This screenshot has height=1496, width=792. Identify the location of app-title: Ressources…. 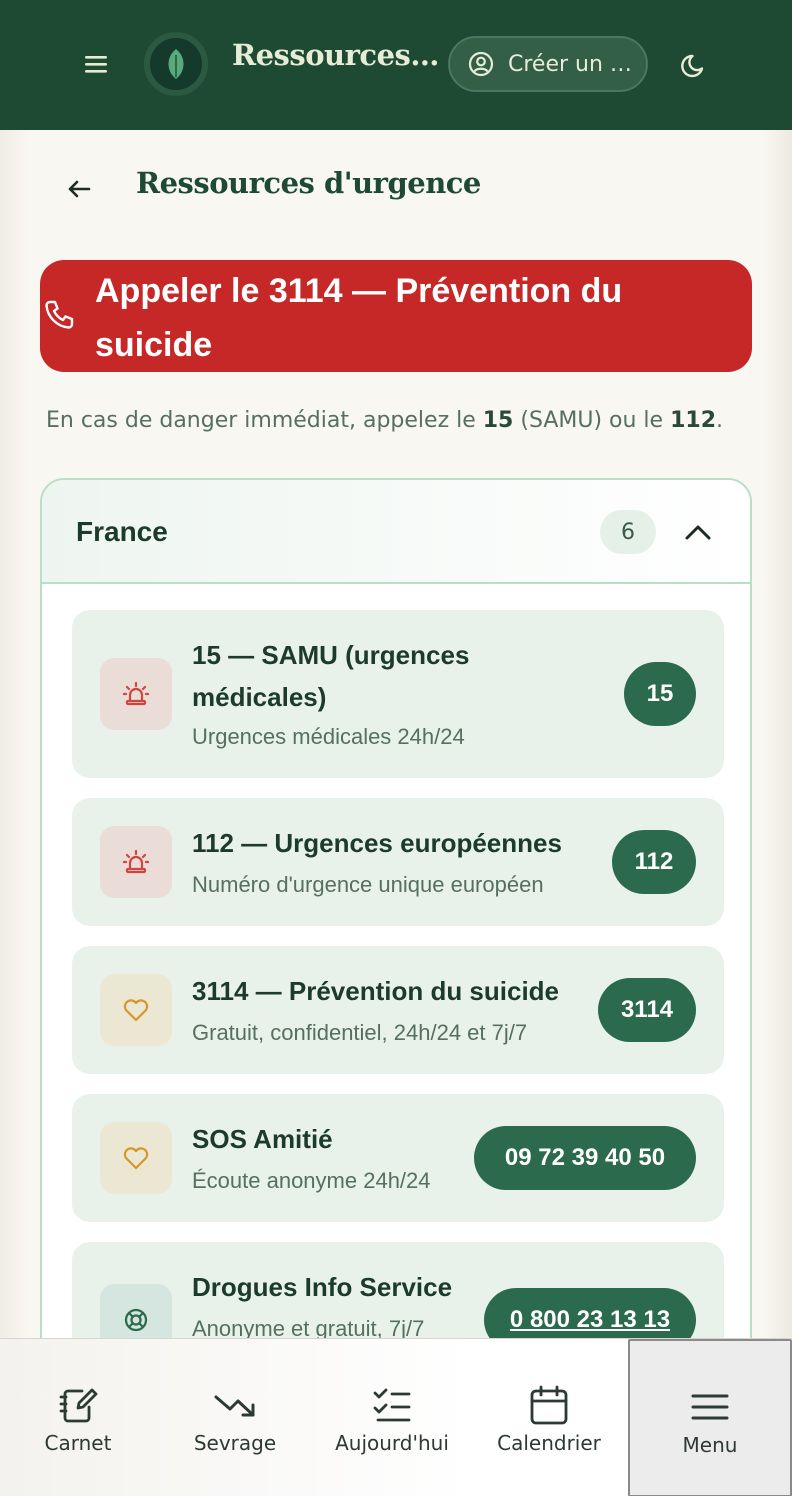
(335, 55).